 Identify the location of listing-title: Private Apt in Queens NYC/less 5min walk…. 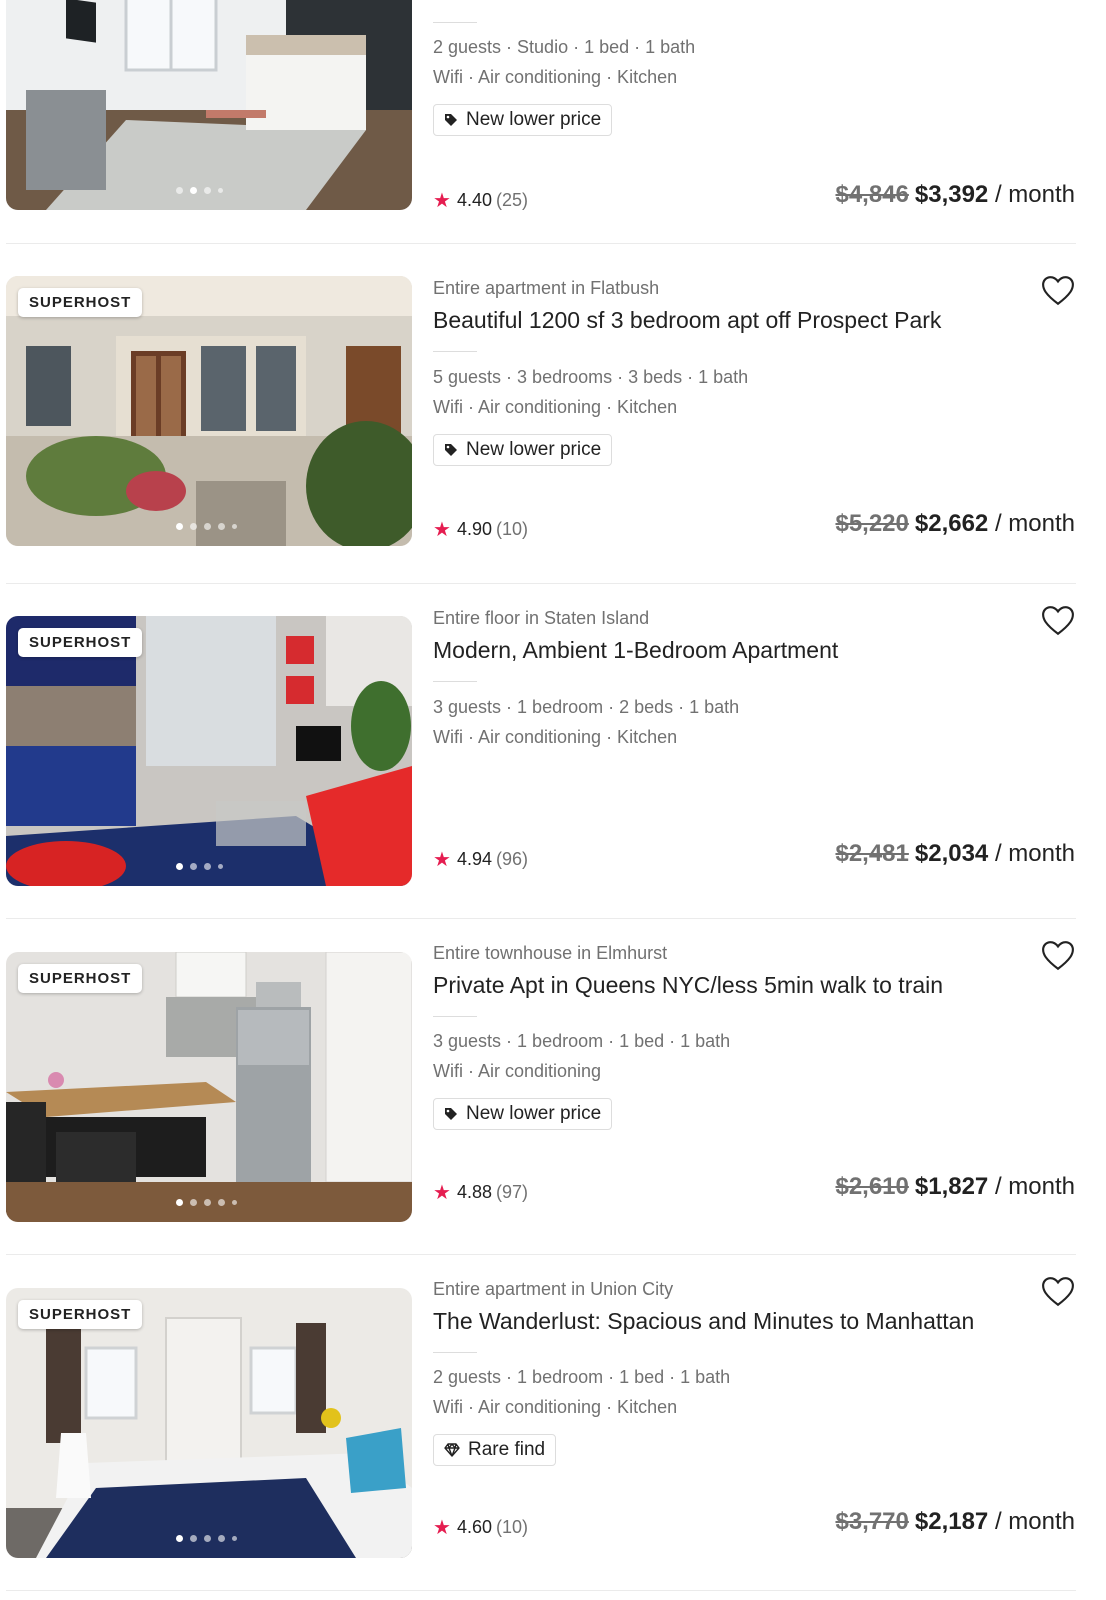
(688, 985).